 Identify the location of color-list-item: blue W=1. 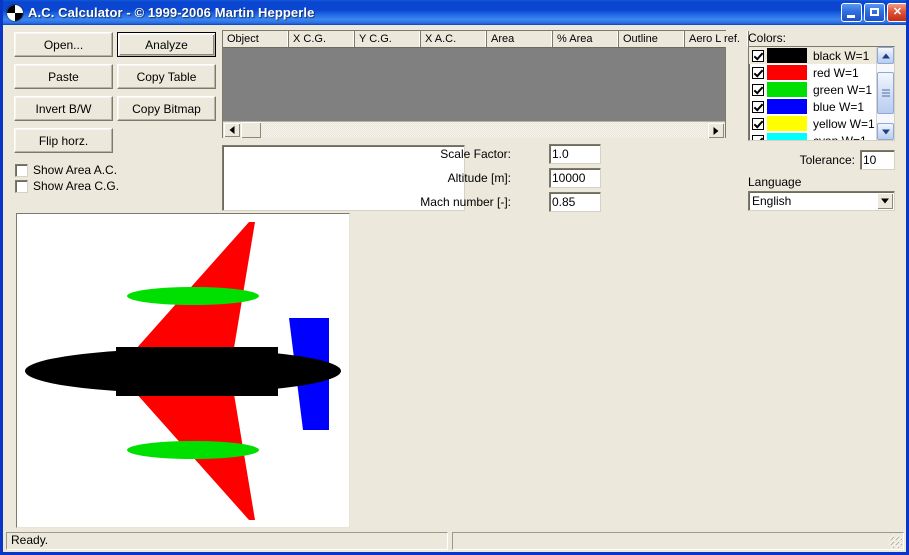
(812, 106).